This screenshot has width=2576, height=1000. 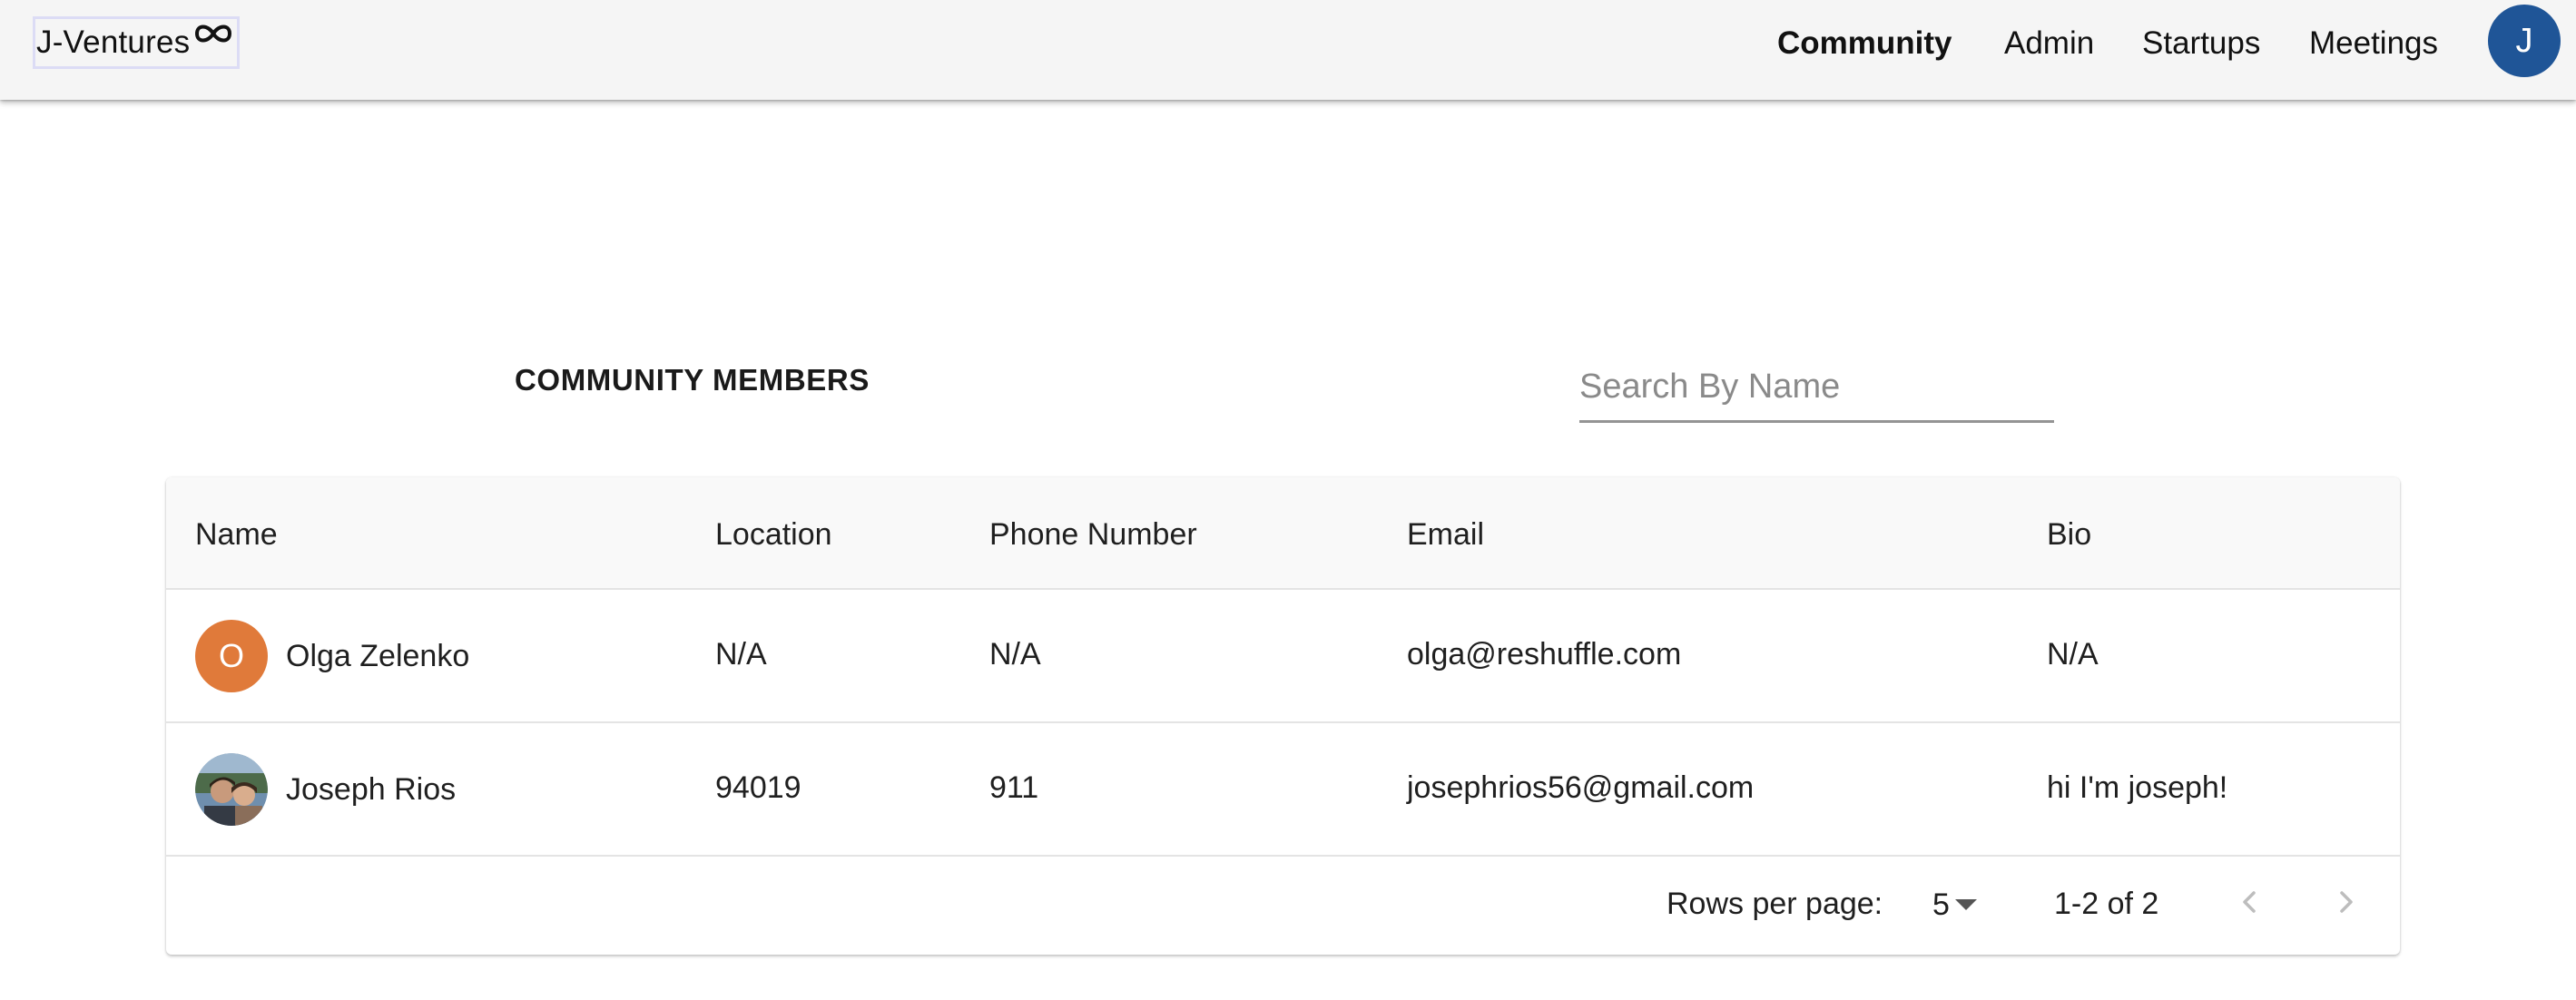 I want to click on email-cell: olga@reshuffle.com, so click(x=1544, y=654).